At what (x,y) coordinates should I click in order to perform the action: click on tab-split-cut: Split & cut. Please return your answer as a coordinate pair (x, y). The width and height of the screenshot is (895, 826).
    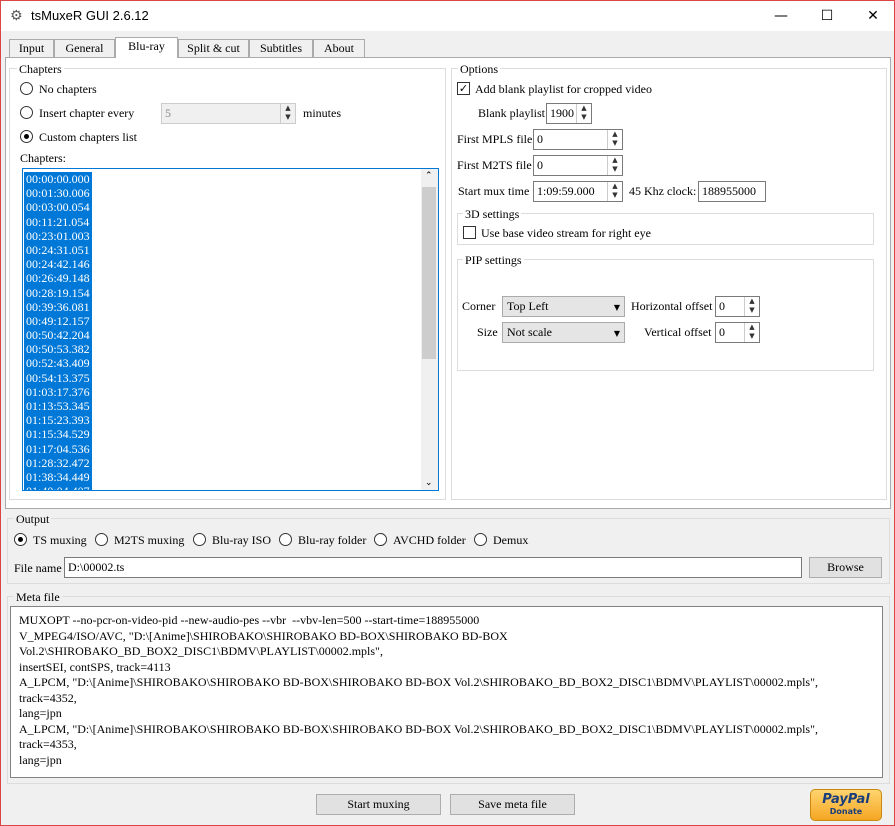
    Looking at the image, I should click on (213, 48).